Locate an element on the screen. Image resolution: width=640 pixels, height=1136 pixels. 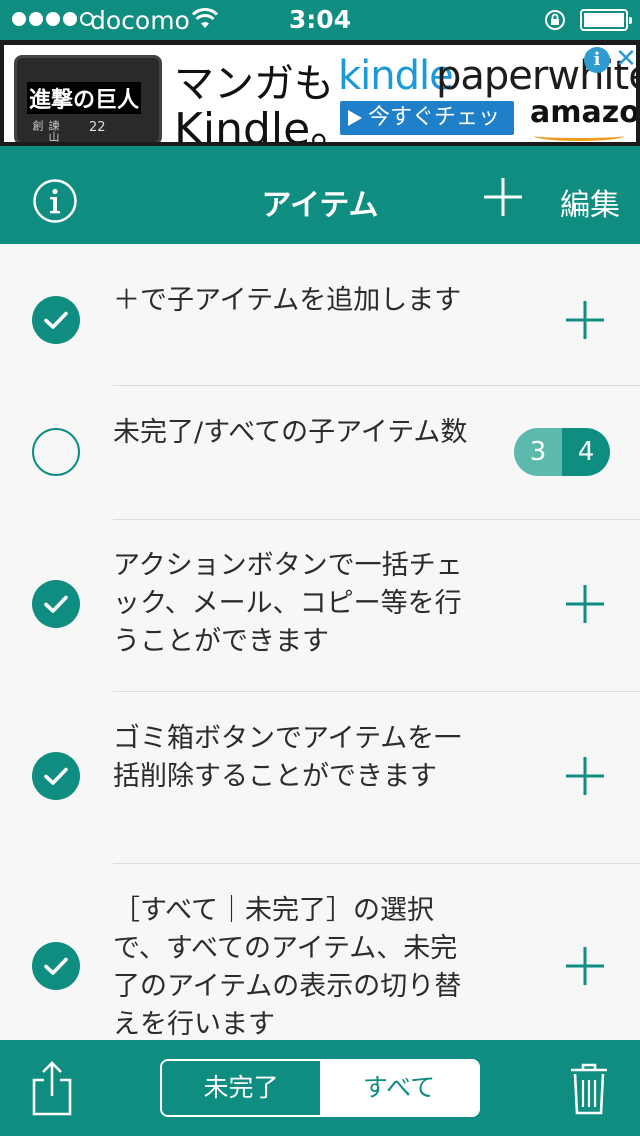
bottom-toolbar: 未完了 すべて is located at coordinates (320, 1088).